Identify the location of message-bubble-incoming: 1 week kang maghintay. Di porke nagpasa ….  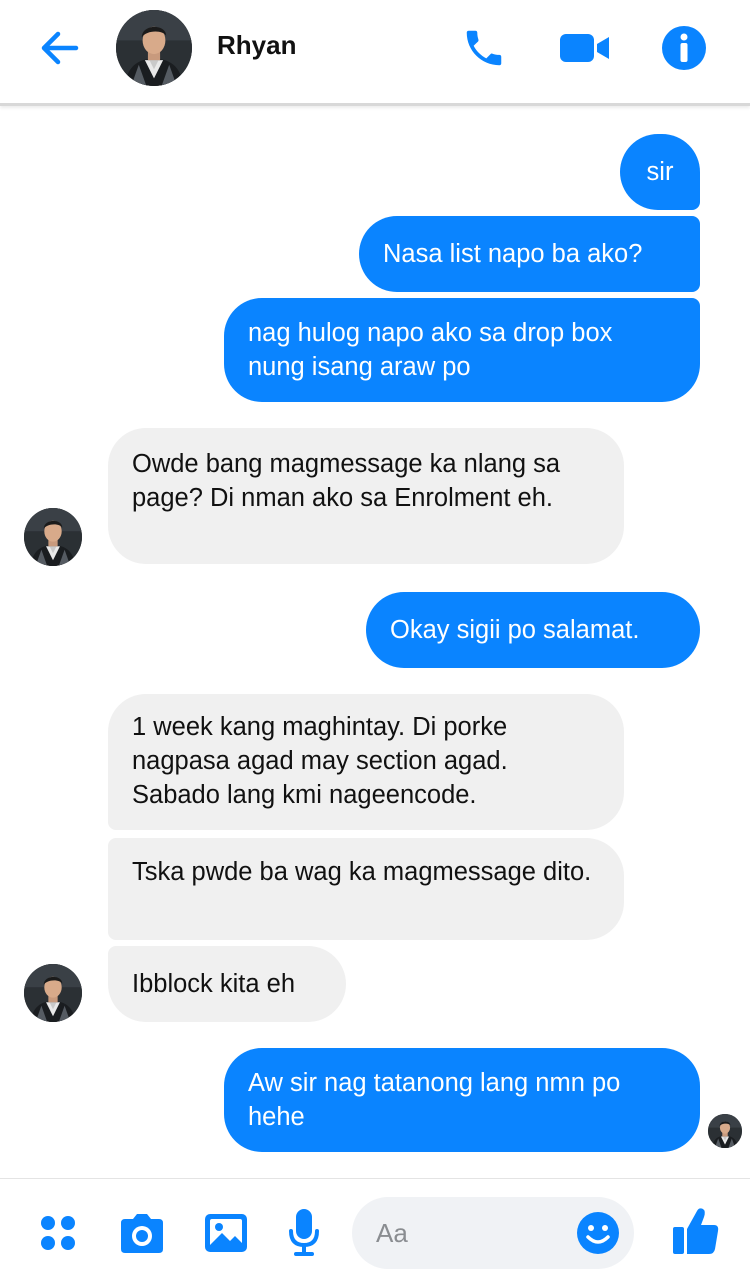
(366, 762).